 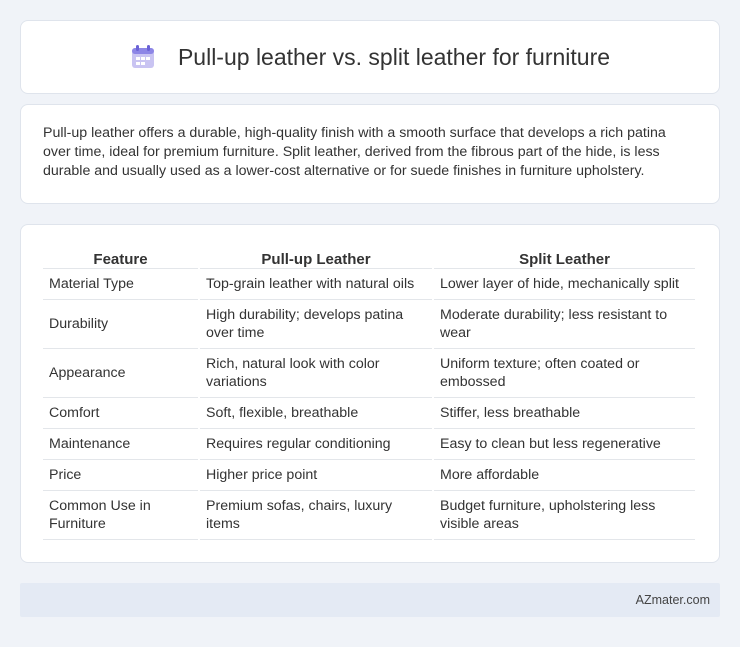 I want to click on table-row: Price Higher price point More affordable, so click(x=369, y=475).